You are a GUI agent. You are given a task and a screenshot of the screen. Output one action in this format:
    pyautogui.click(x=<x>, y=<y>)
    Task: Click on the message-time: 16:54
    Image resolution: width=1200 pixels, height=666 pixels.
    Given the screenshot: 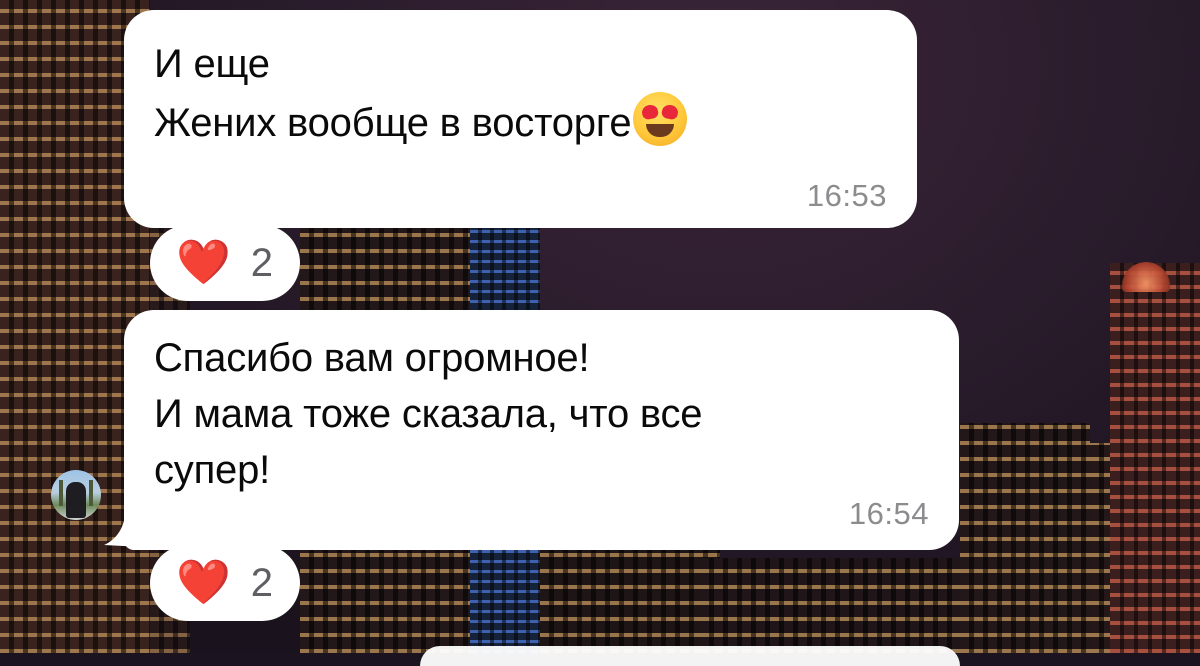 What is the action you would take?
    pyautogui.click(x=888, y=513)
    